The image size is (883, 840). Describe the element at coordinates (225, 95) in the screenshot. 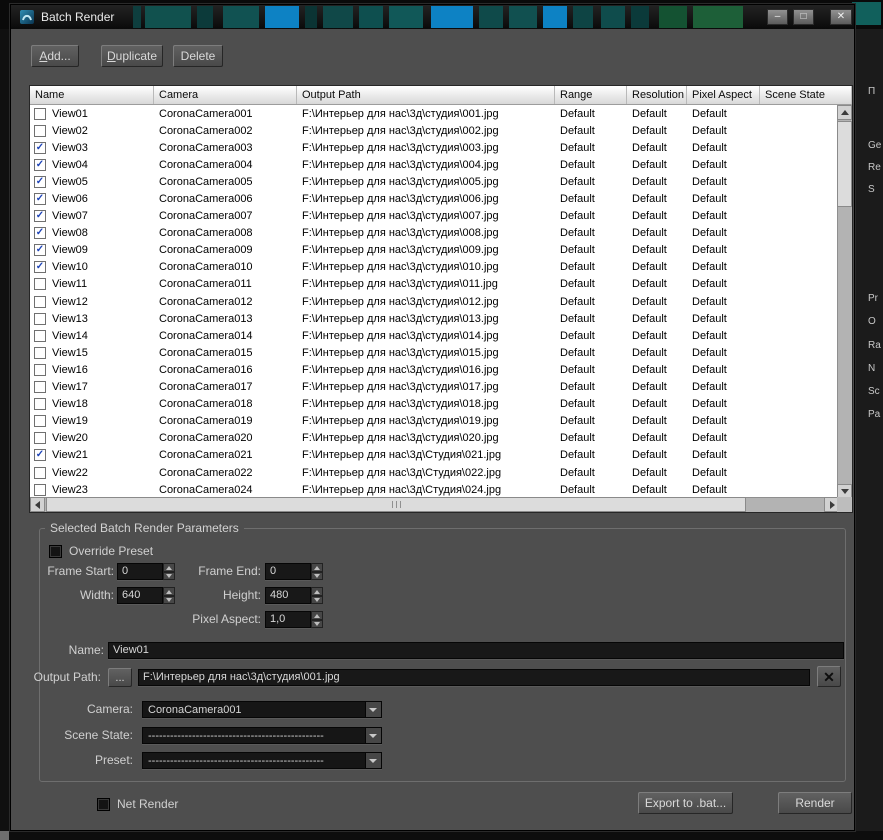

I see `column-header-camera: Camera` at that location.